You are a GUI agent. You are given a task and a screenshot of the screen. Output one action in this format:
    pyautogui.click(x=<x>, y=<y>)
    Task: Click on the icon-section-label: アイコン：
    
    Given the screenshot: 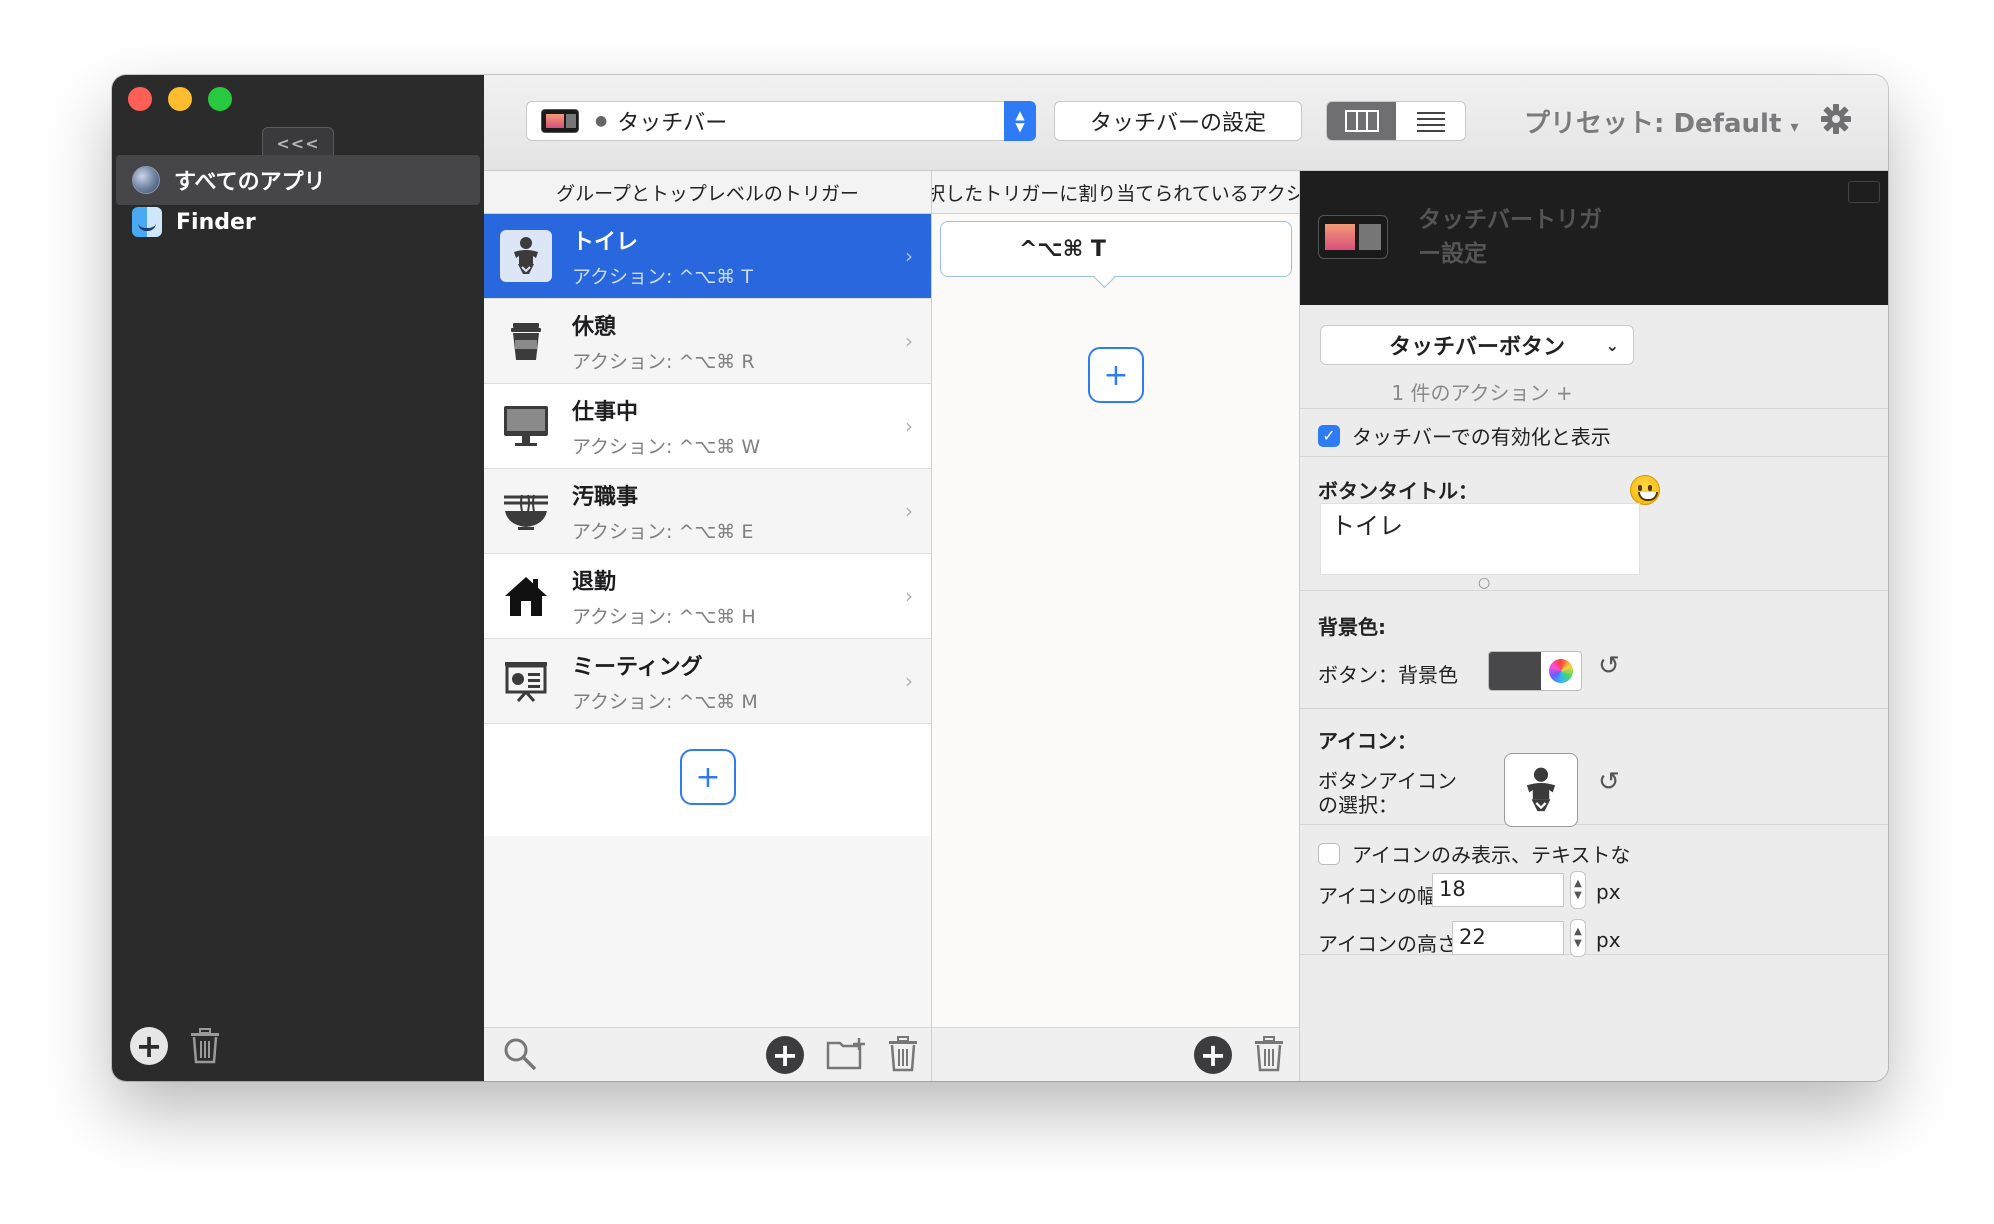 What is the action you would take?
    pyautogui.click(x=1367, y=741)
    